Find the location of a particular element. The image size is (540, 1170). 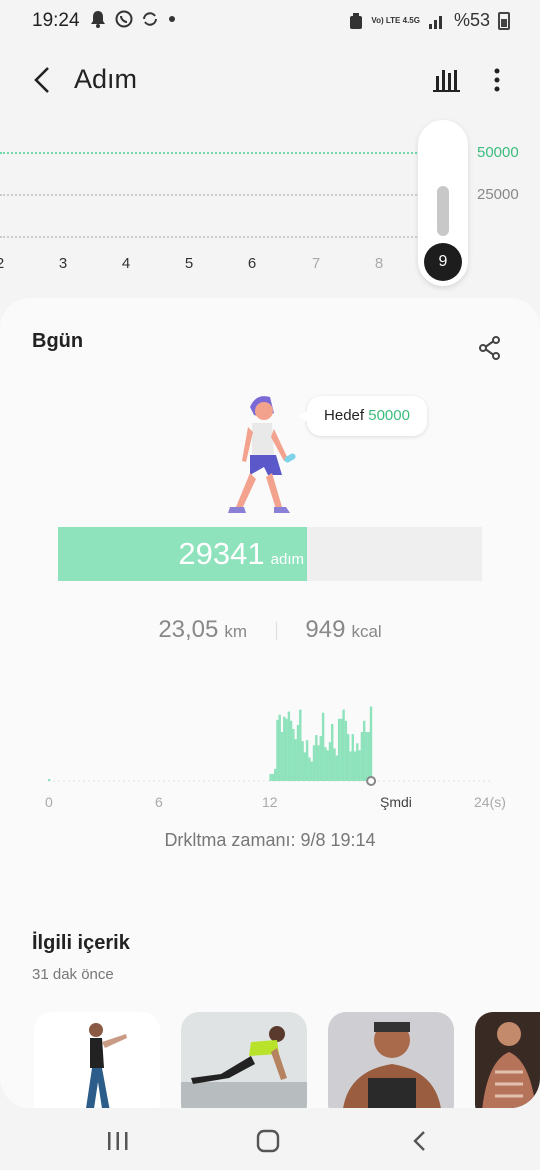

app-header: Adım is located at coordinates (270, 80).